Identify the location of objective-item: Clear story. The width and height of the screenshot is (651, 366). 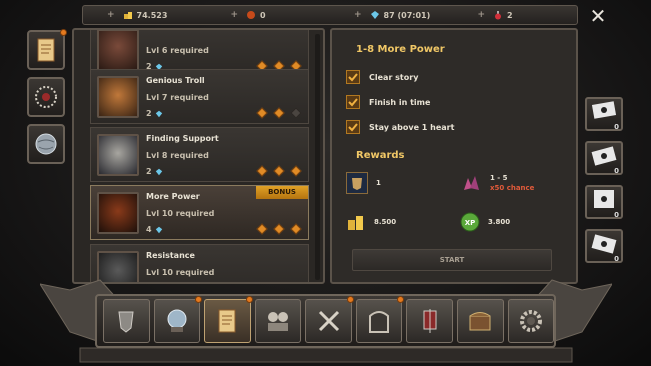
(382, 77).